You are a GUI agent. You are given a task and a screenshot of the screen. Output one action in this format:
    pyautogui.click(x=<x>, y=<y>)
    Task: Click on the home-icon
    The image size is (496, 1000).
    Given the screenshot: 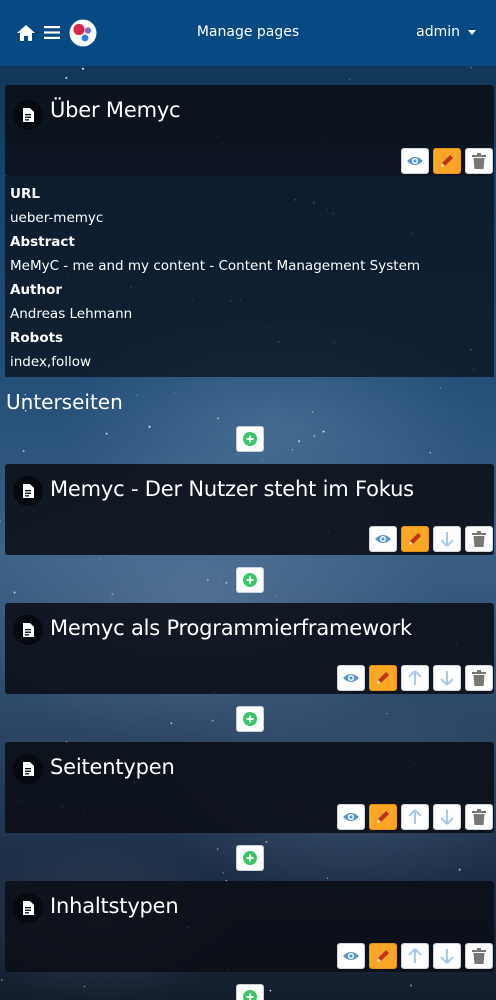 What is the action you would take?
    pyautogui.click(x=26, y=33)
    